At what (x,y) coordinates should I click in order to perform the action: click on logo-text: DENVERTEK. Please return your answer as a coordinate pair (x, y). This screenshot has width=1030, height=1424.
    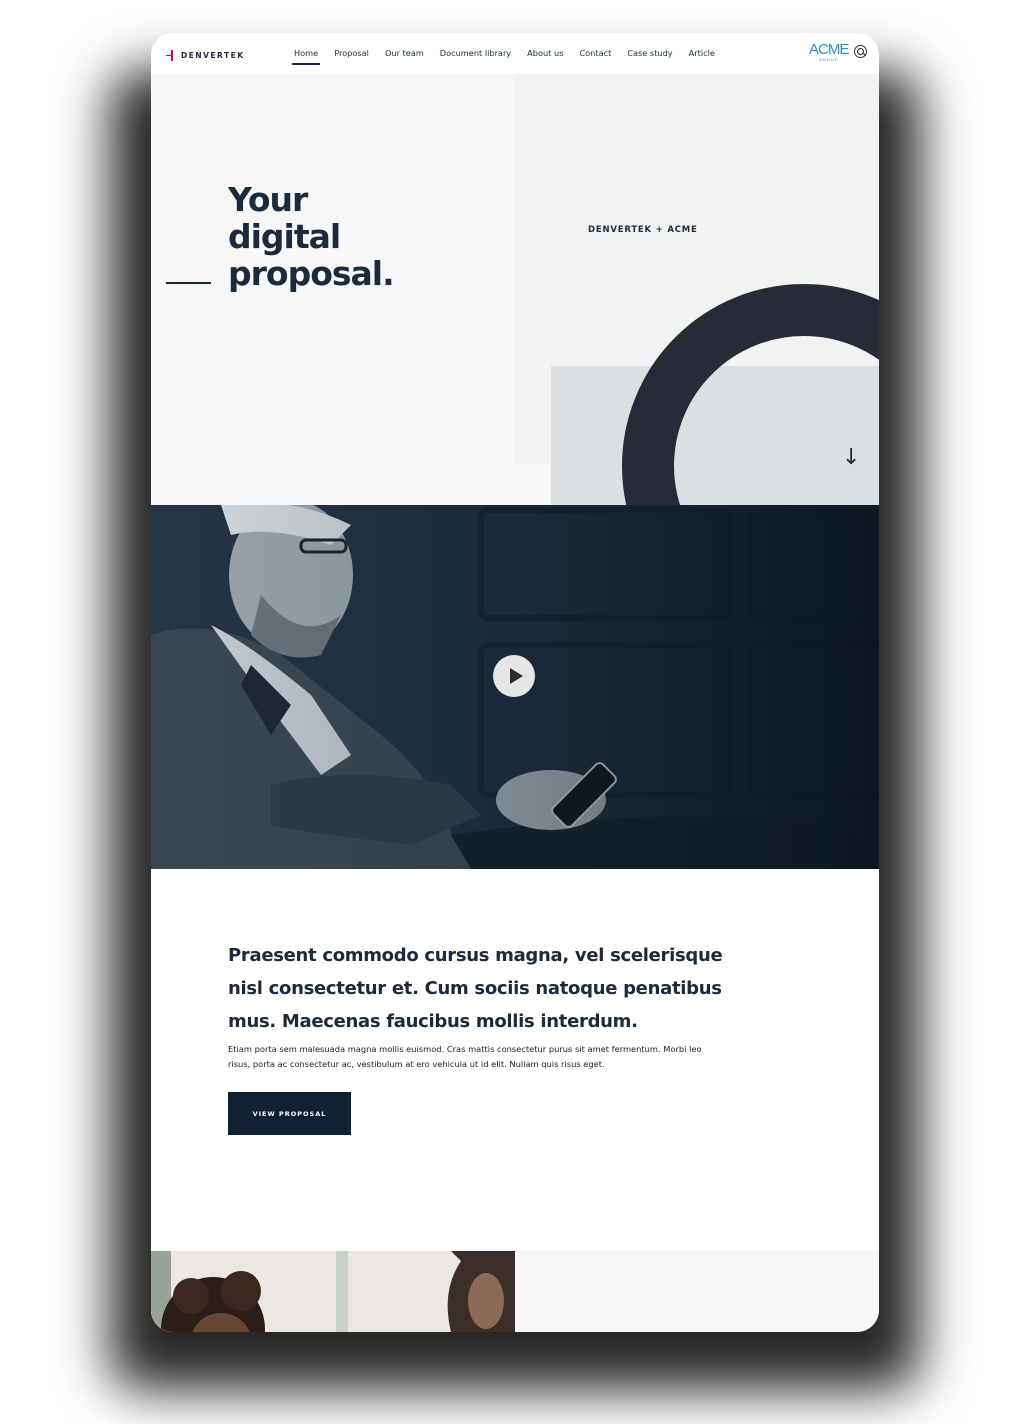
    Looking at the image, I should click on (213, 55).